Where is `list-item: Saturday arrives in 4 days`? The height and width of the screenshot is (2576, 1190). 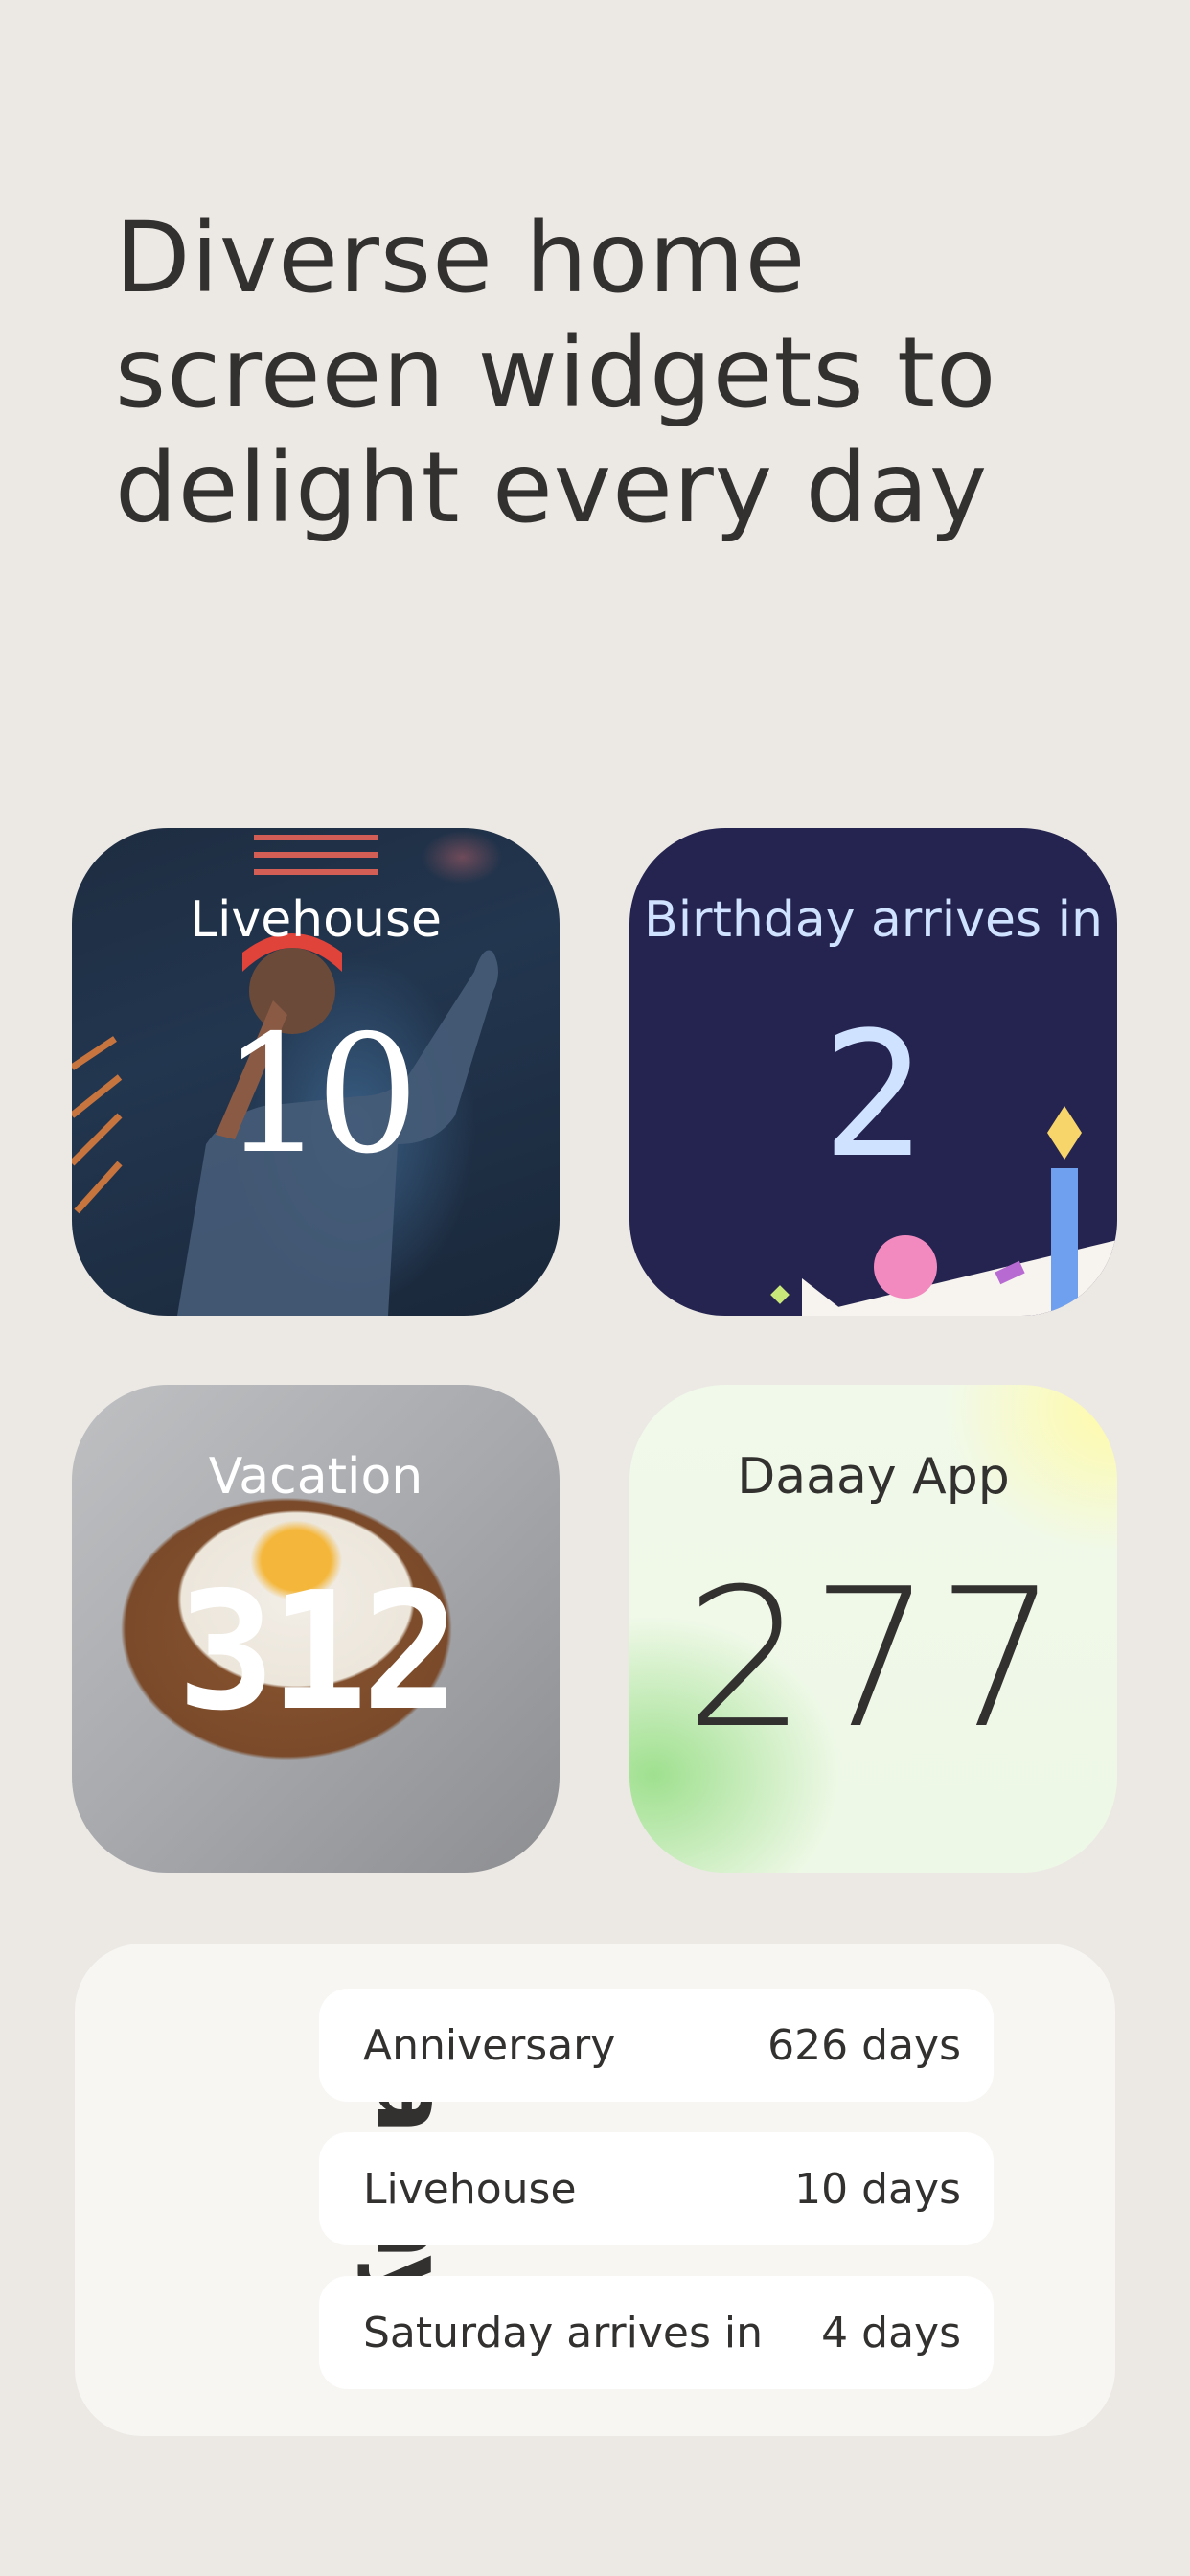
list-item: Saturday arrives in 4 days is located at coordinates (656, 2332).